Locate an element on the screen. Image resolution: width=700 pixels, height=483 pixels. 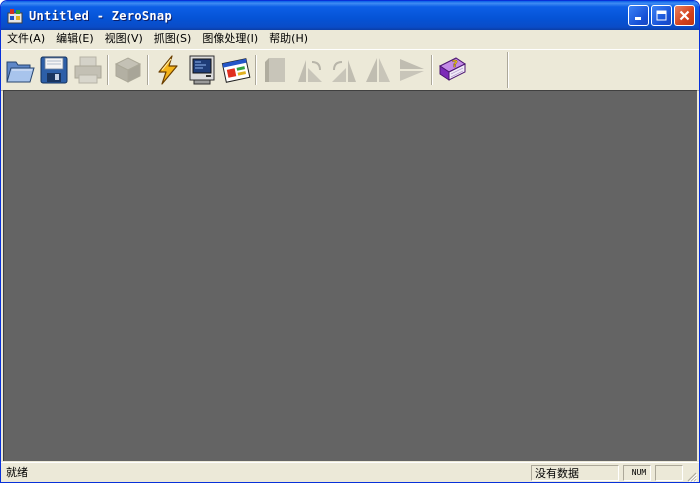
maximize-icon is located at coordinates (661, 15).